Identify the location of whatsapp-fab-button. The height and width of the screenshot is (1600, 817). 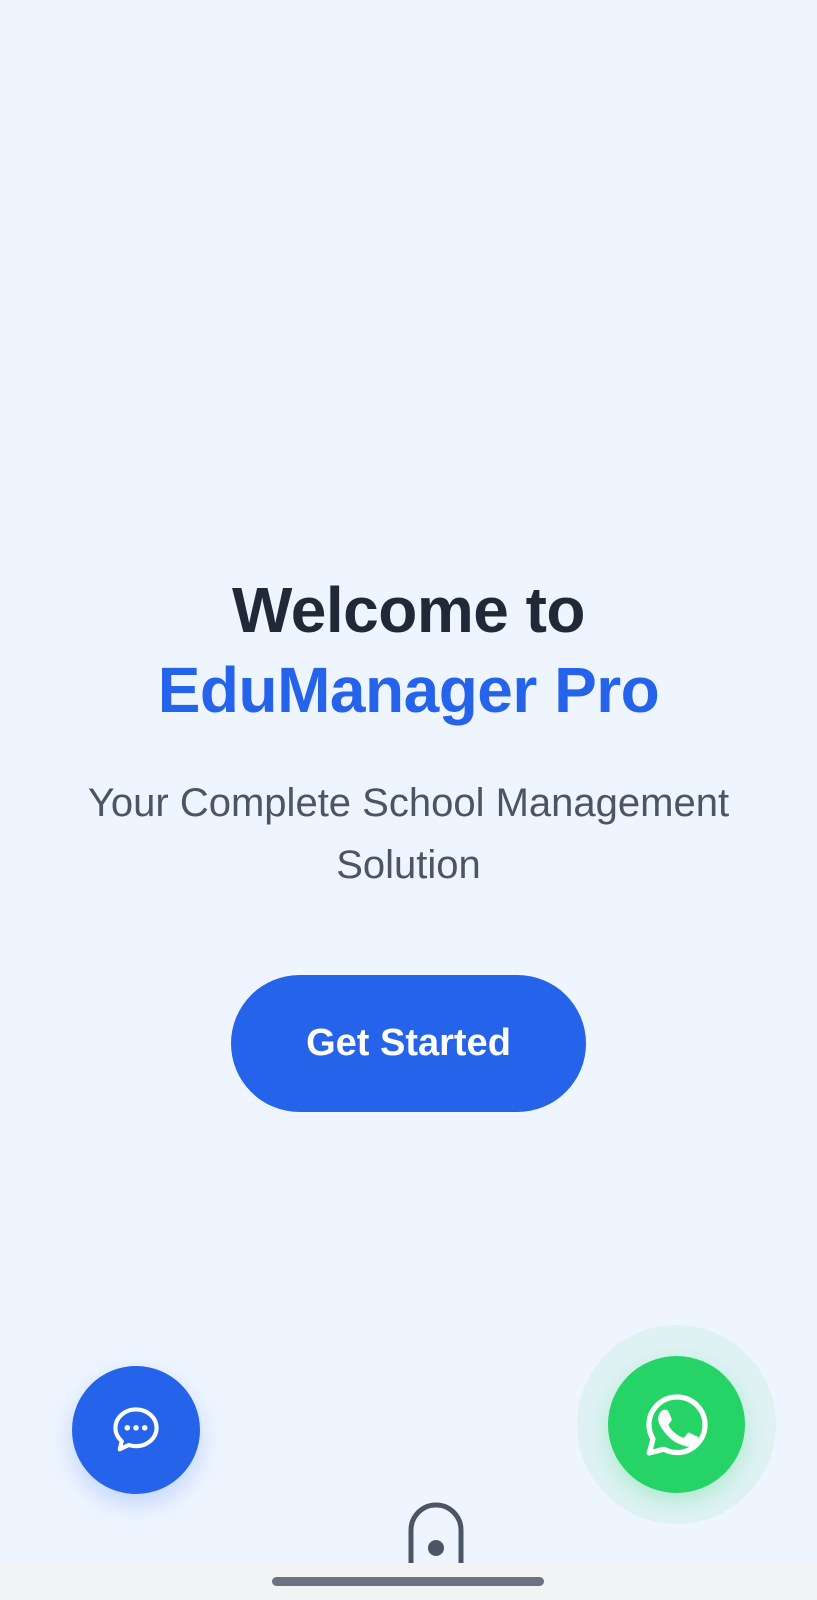
(676, 1424).